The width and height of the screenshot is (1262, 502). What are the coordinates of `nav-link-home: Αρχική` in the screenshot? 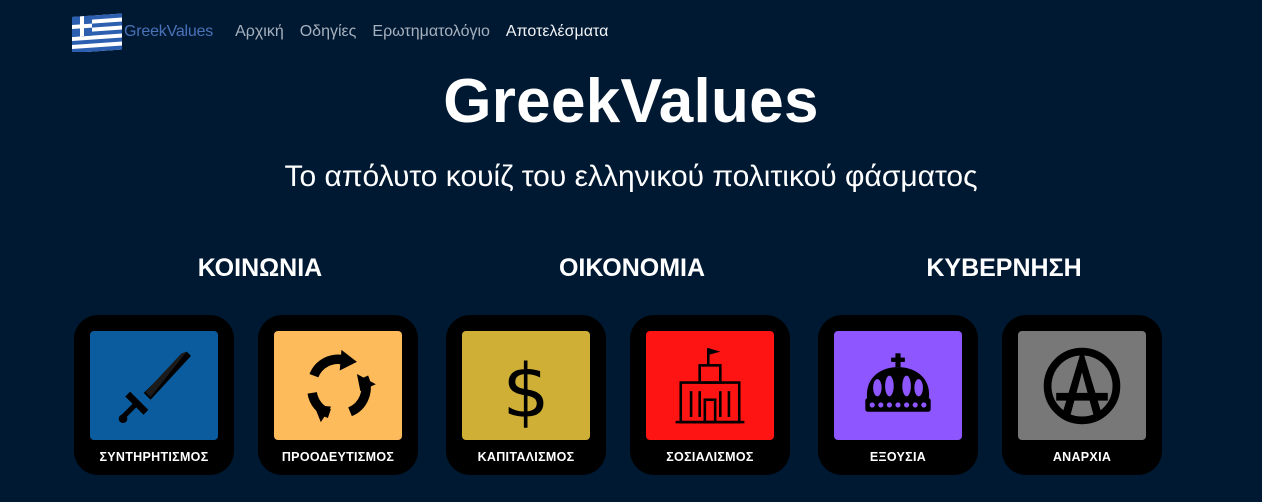 It's located at (259, 32).